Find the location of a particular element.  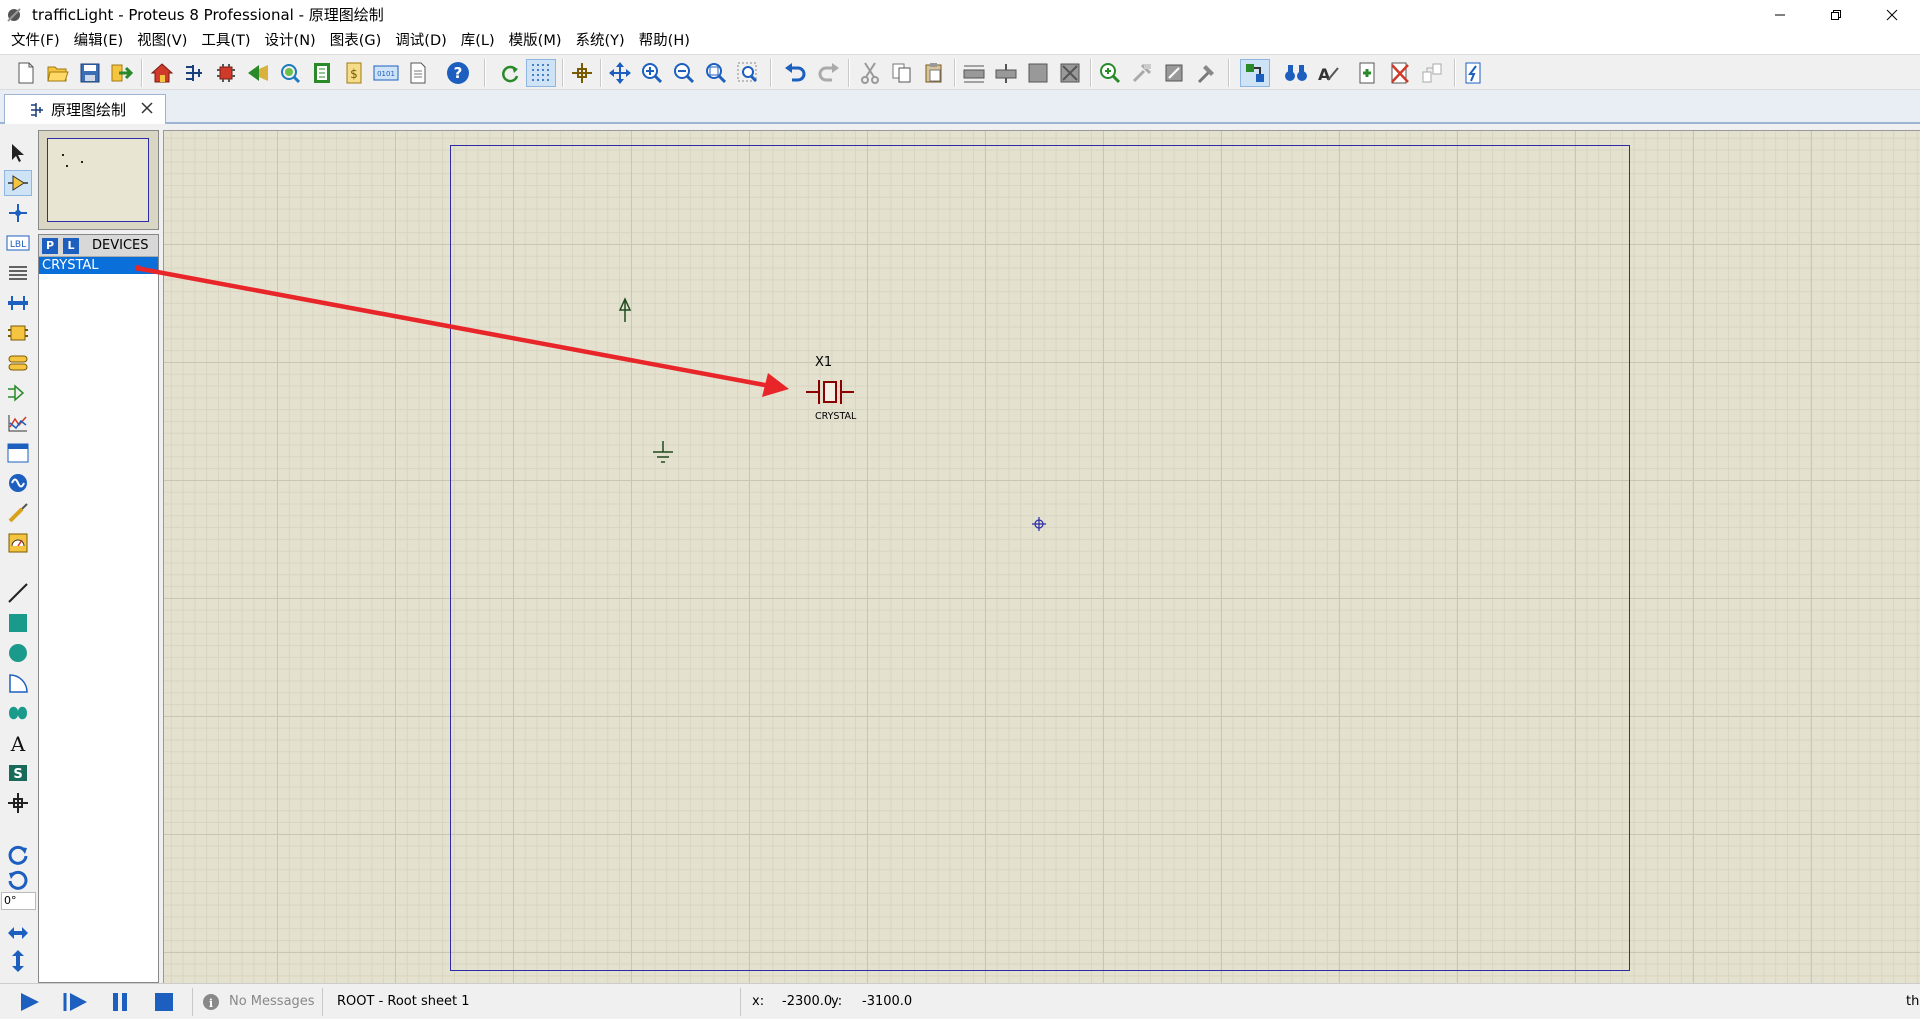

graph-mode-button is located at coordinates (18, 423).